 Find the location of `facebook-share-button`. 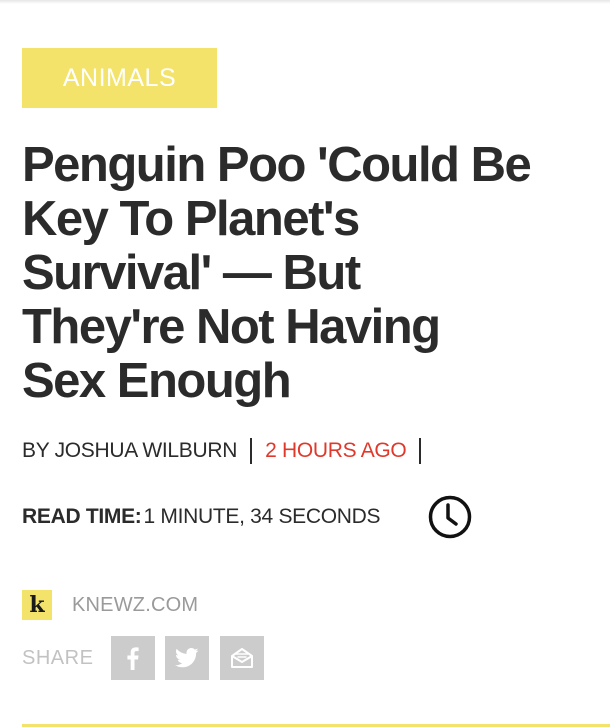

facebook-share-button is located at coordinates (133, 658).